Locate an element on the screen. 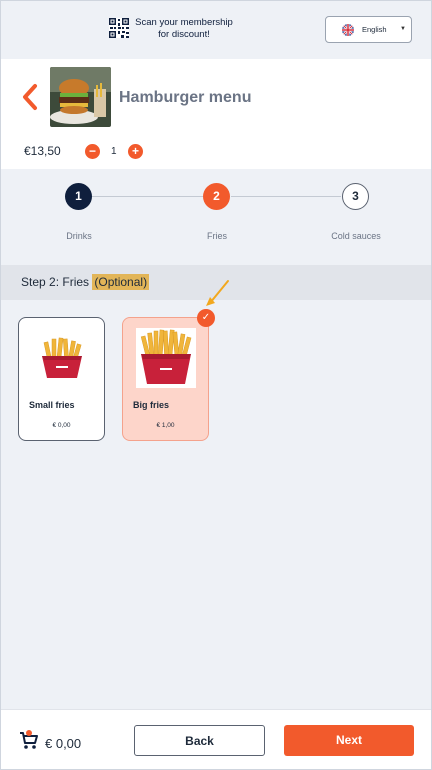 This screenshot has width=432, height=770. option-price: € 0,00 is located at coordinates (61, 425).